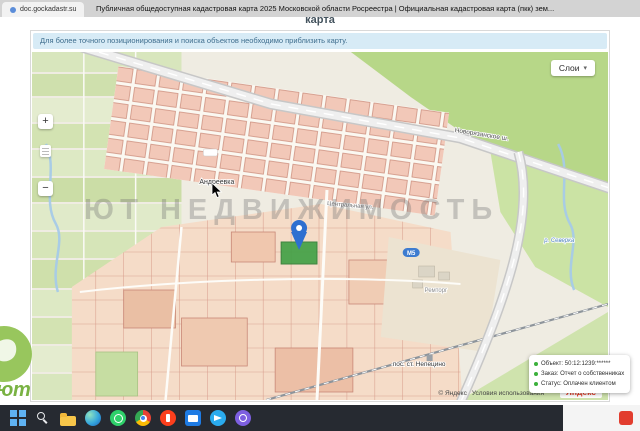  What do you see at coordinates (281, 418) in the screenshot?
I see `taskbar` at bounding box center [281, 418].